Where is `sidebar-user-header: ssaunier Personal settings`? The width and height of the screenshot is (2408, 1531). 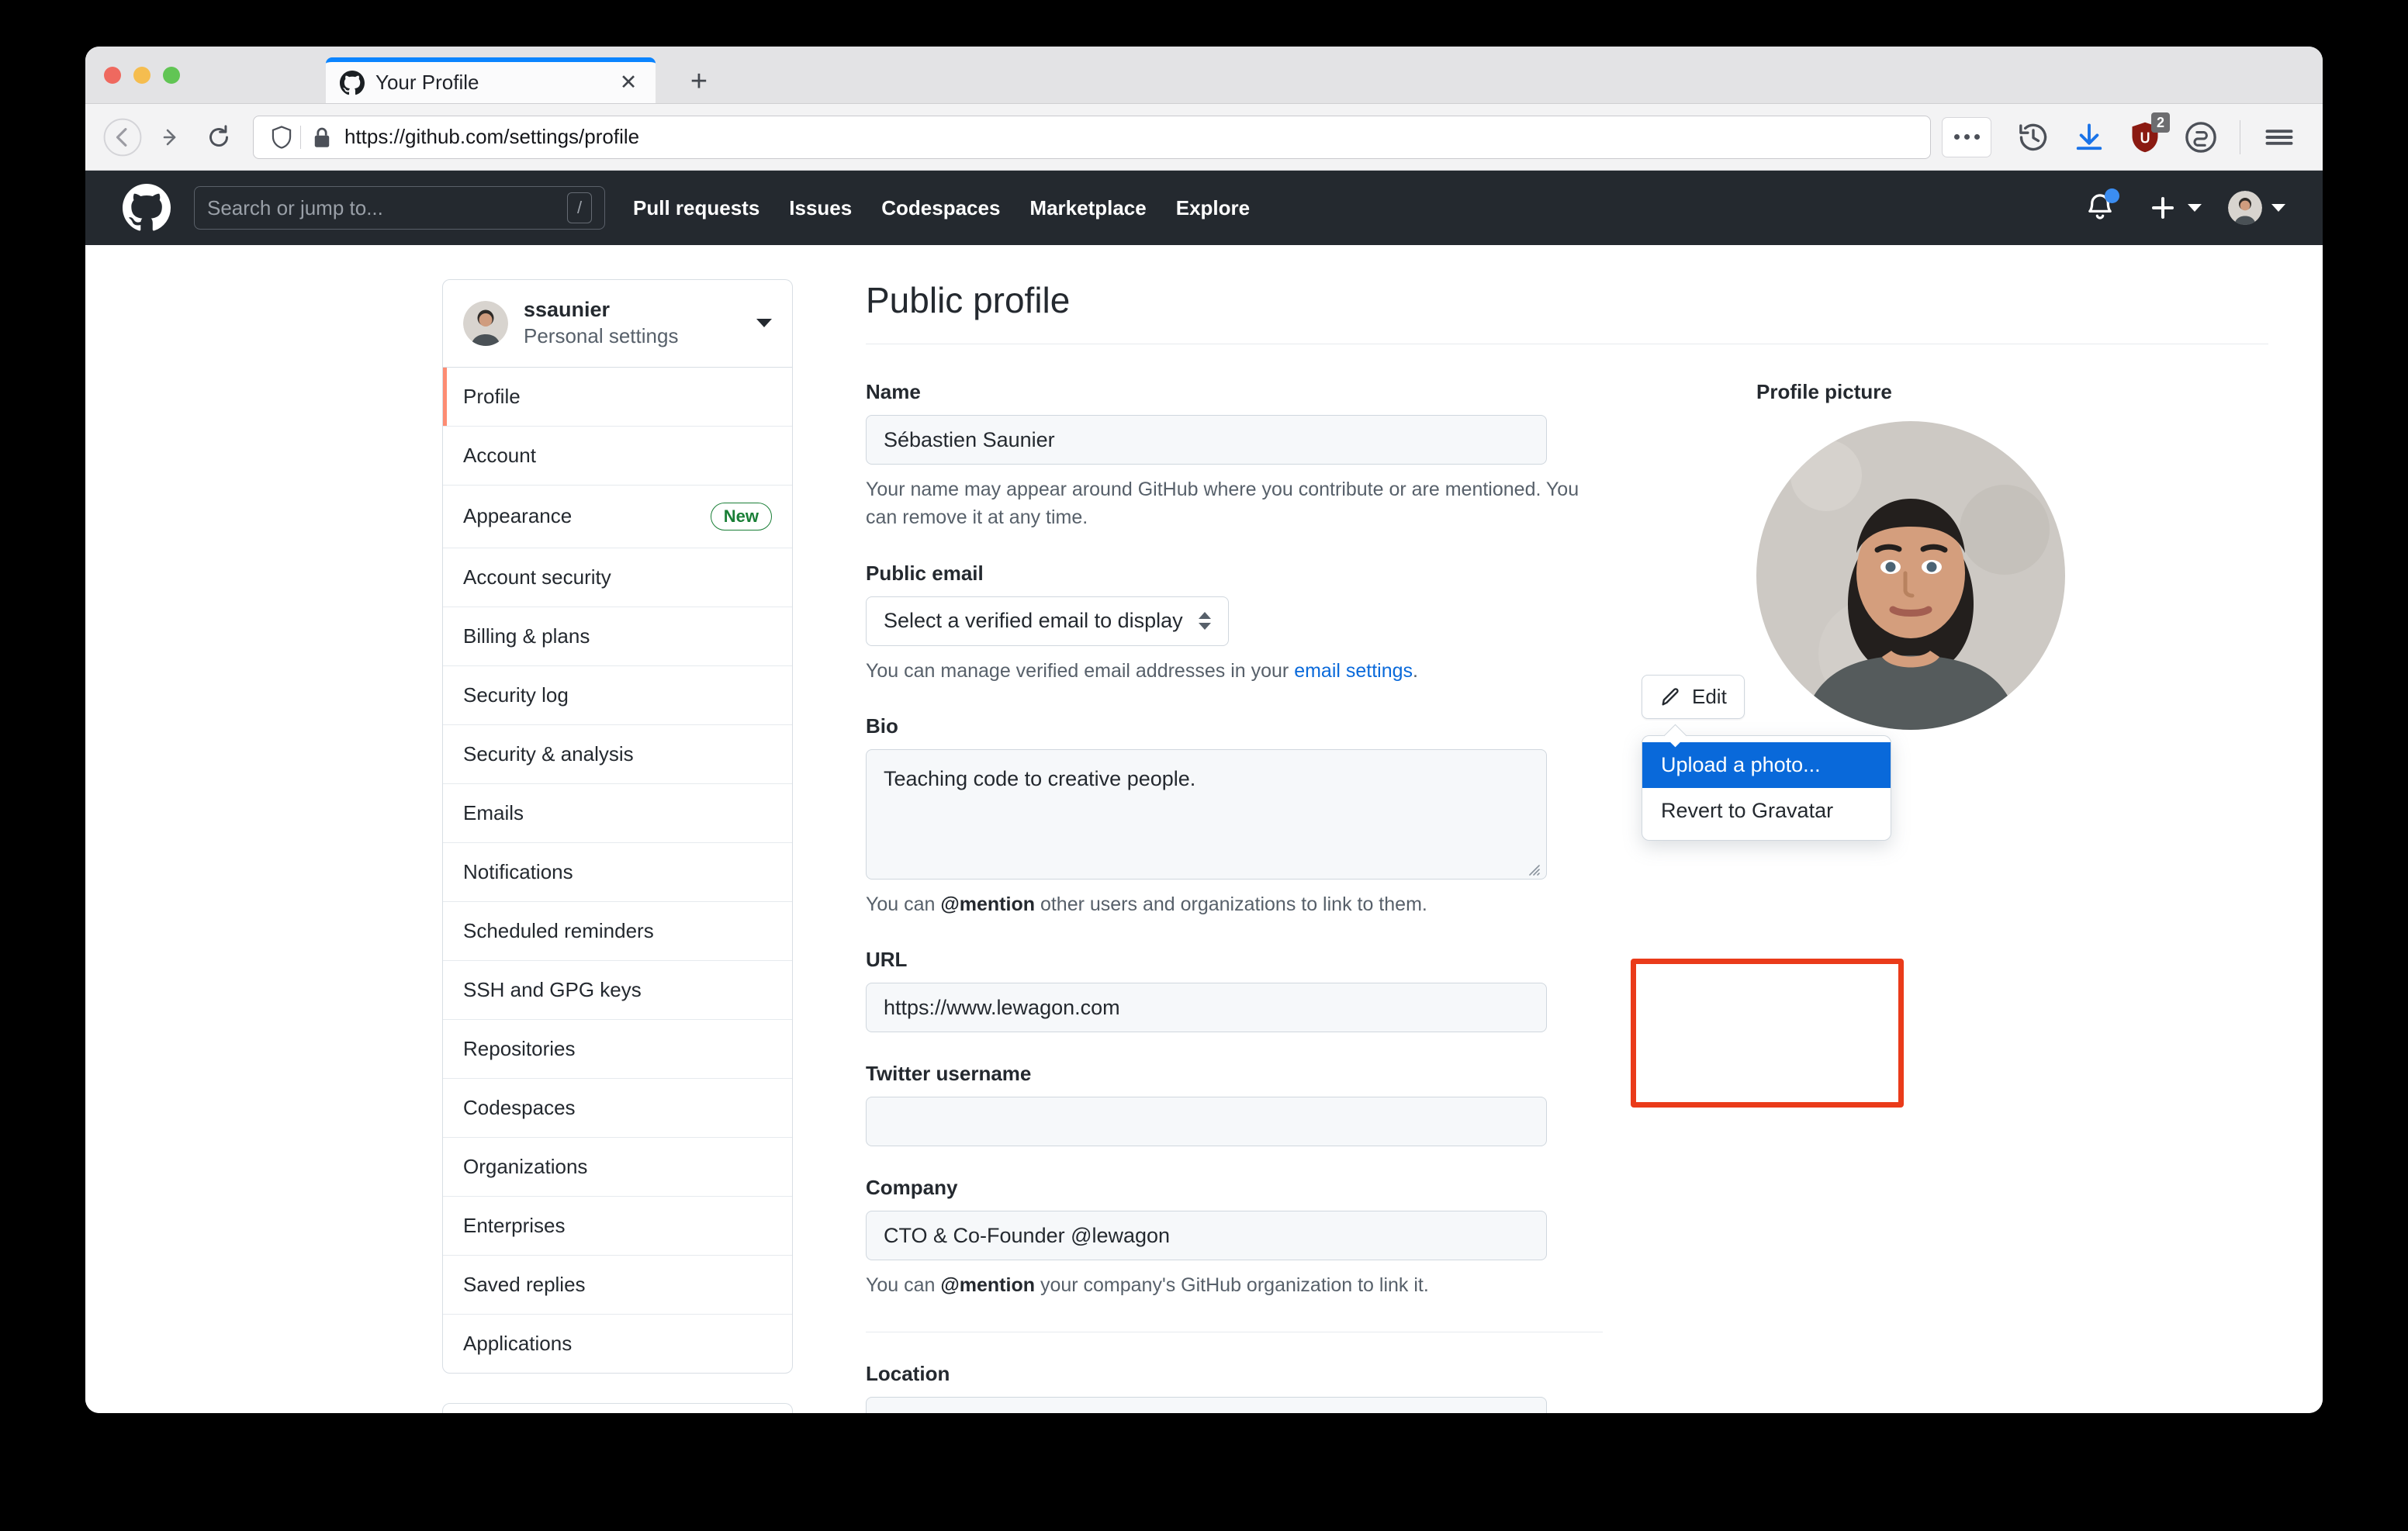
sidebar-user-header: ssaunier Personal settings is located at coordinates (617, 324).